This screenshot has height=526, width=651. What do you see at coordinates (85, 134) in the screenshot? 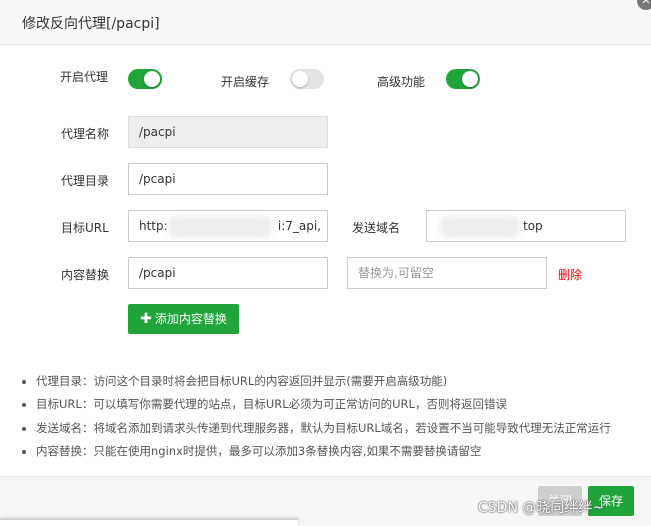
I see `proxy-name-label: 代理名称` at bounding box center [85, 134].